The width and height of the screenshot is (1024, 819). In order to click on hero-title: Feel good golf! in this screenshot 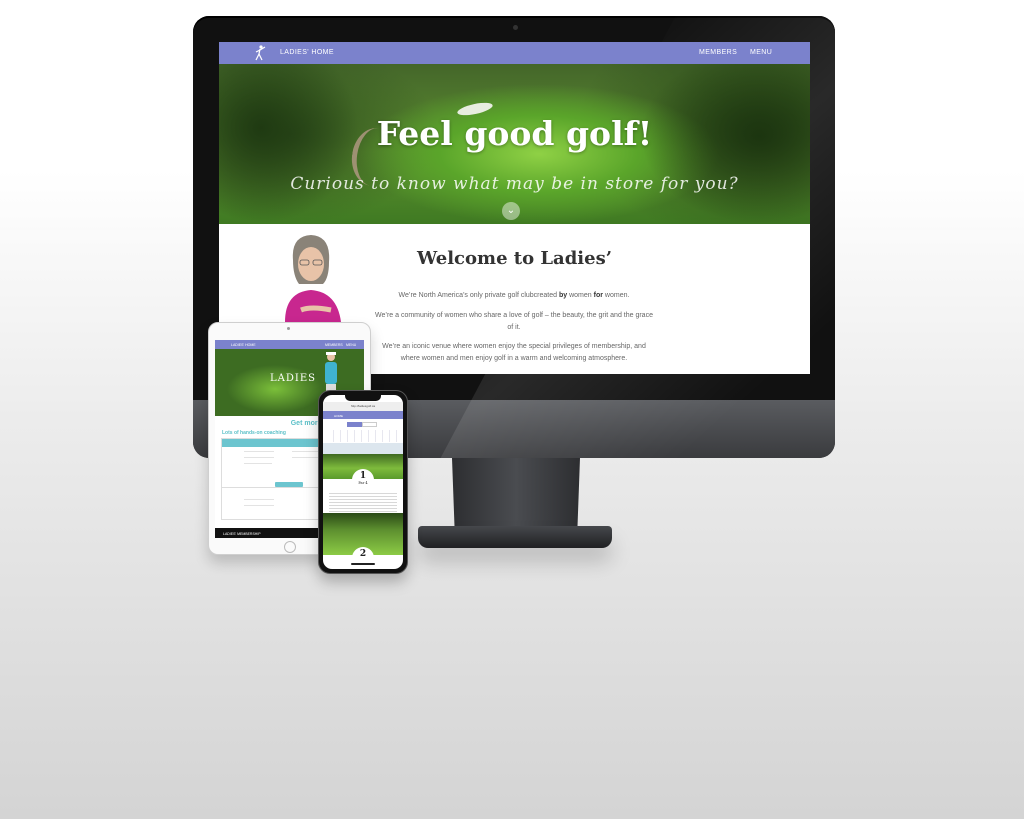, I will do `click(514, 133)`.